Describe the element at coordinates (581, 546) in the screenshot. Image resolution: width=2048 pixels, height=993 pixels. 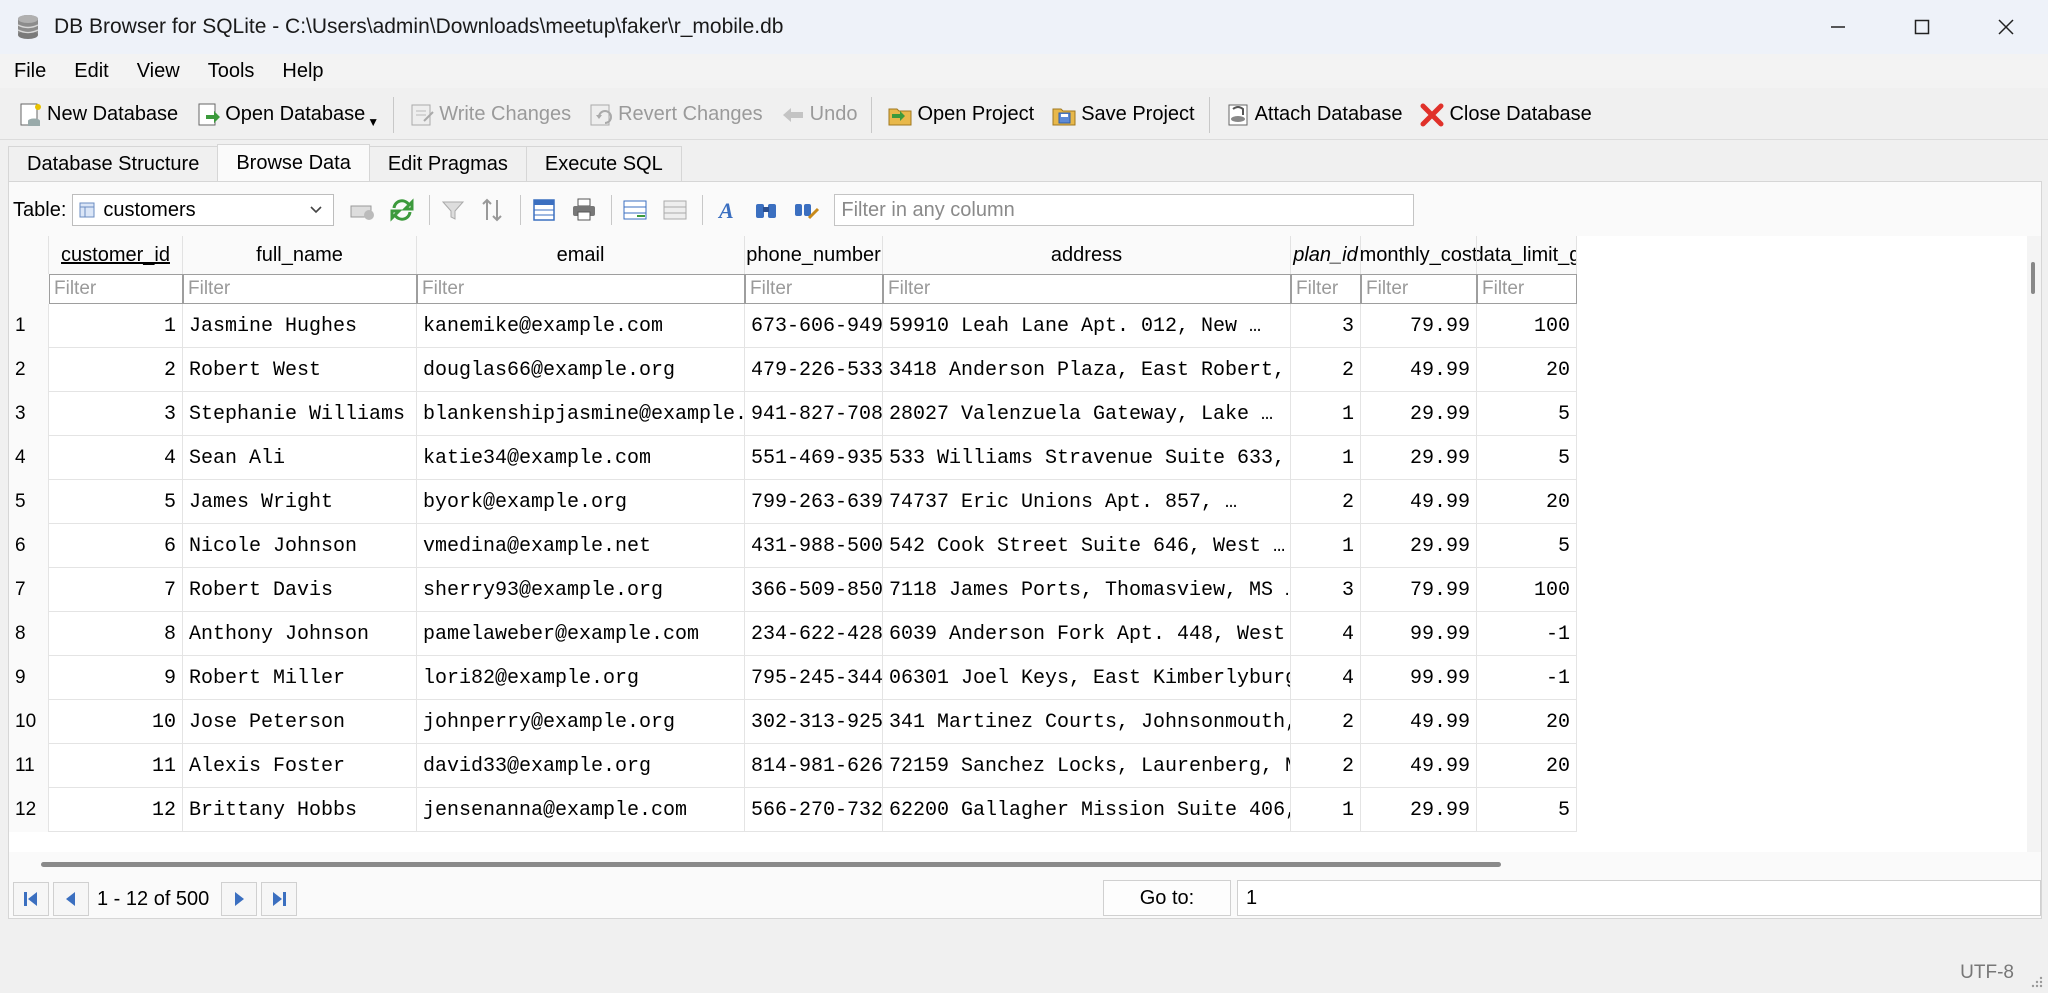
I see `cell-email: vmedina@example.net` at that location.